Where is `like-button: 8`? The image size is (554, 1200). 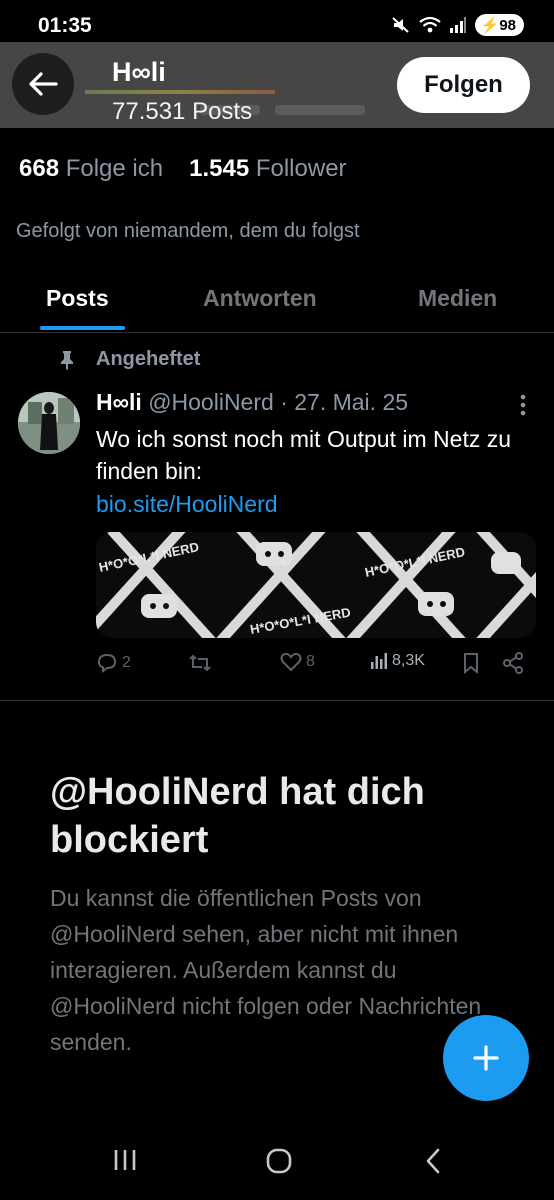
like-button: 8 is located at coordinates (297, 662).